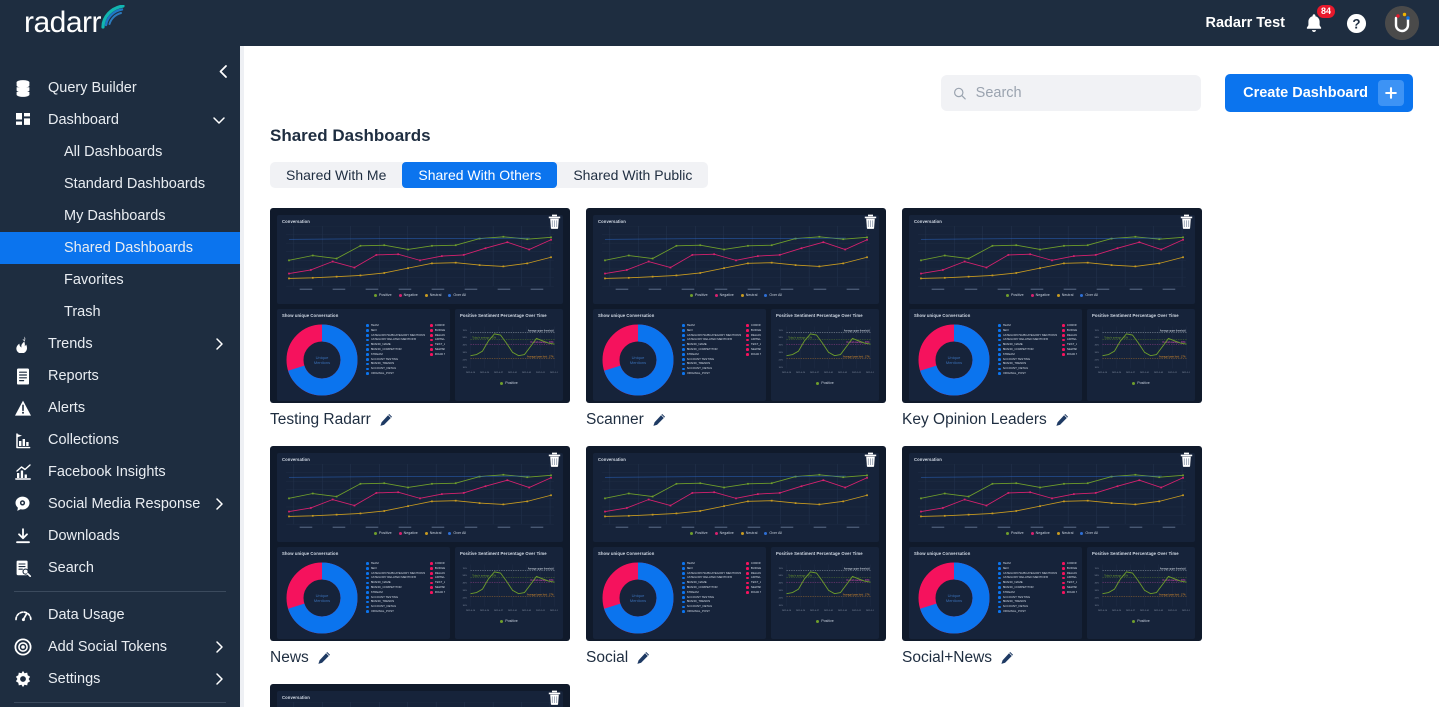  What do you see at coordinates (120, 568) in the screenshot?
I see `sidebar-item-search: Search` at bounding box center [120, 568].